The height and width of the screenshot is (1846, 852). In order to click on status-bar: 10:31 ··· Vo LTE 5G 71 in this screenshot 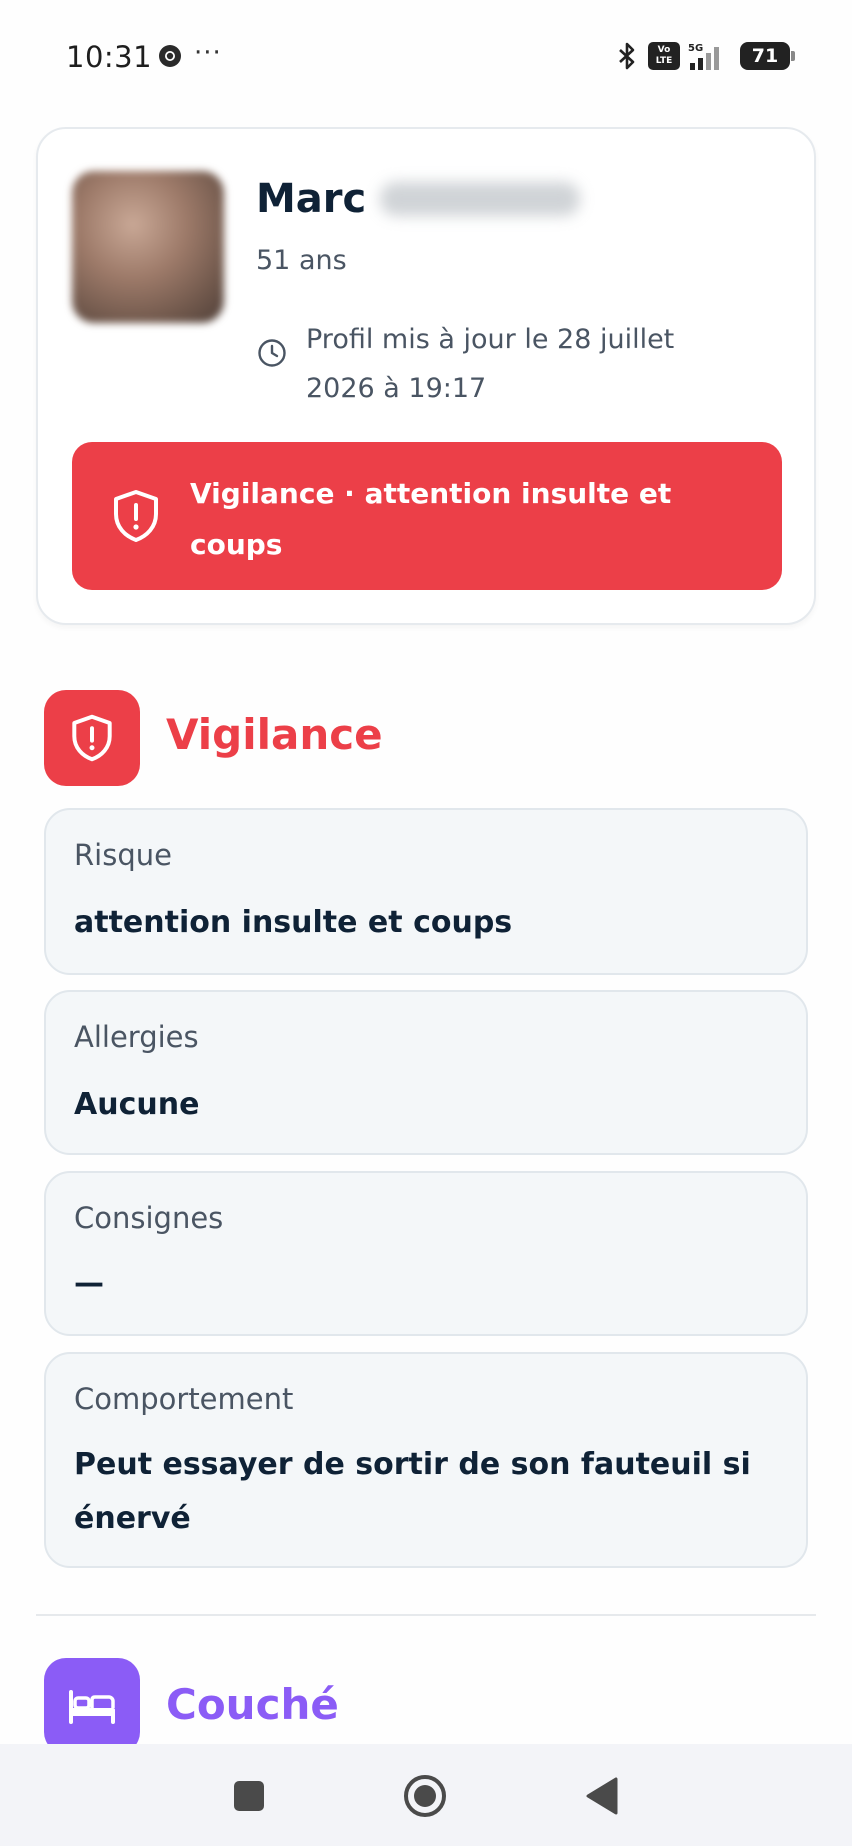, I will do `click(426, 56)`.